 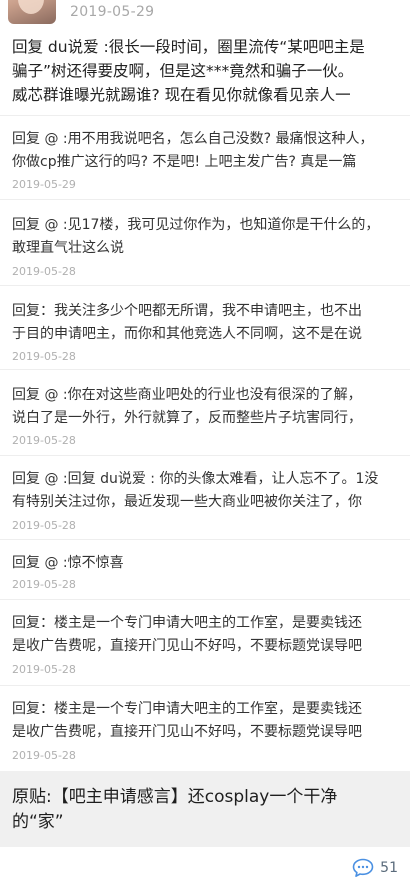 What do you see at coordinates (175, 797) in the screenshot?
I see `original-post-title-line: 原贴:【吧主申请感言】还cosplay一个干净` at bounding box center [175, 797].